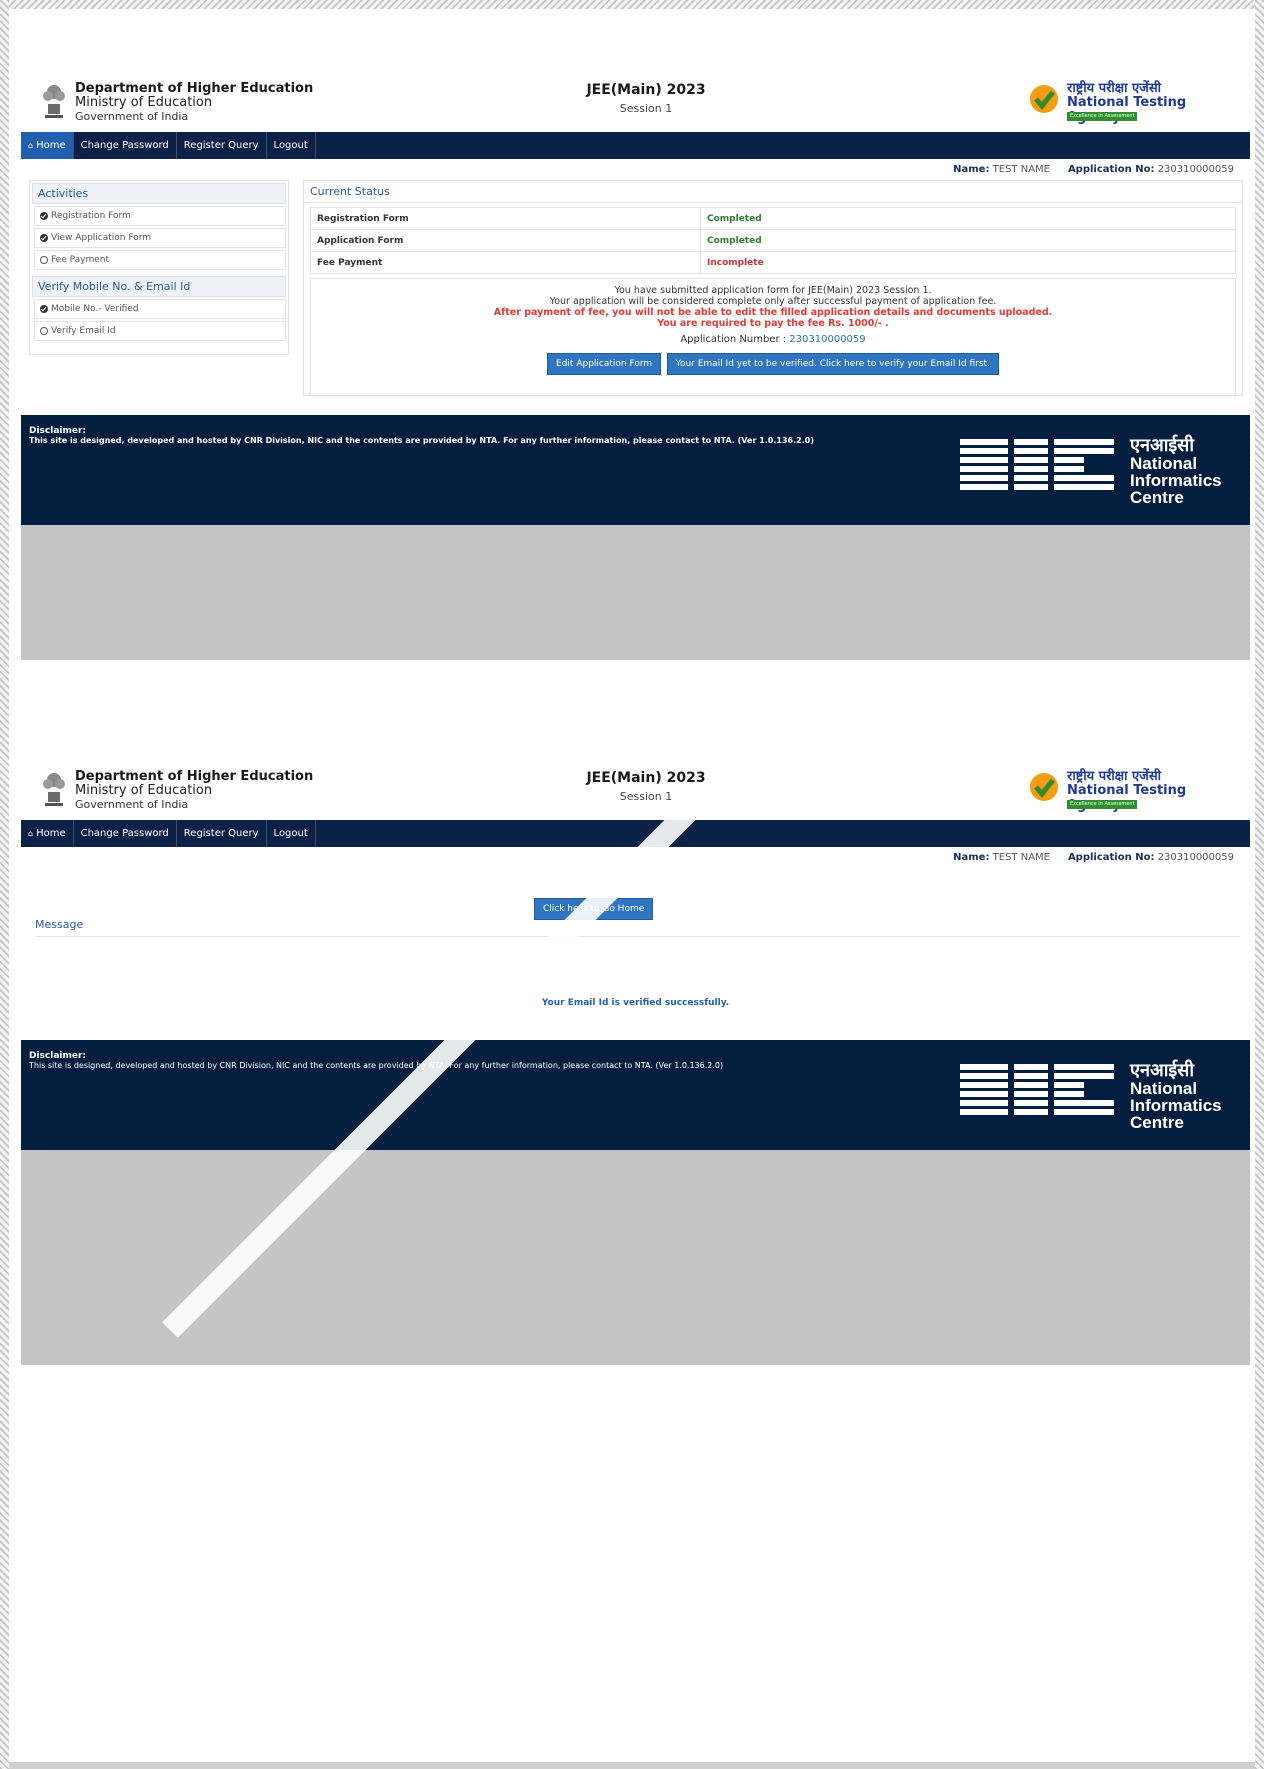  What do you see at coordinates (1102, 116) in the screenshot?
I see `nta-tagline: Excellence in Assessment` at bounding box center [1102, 116].